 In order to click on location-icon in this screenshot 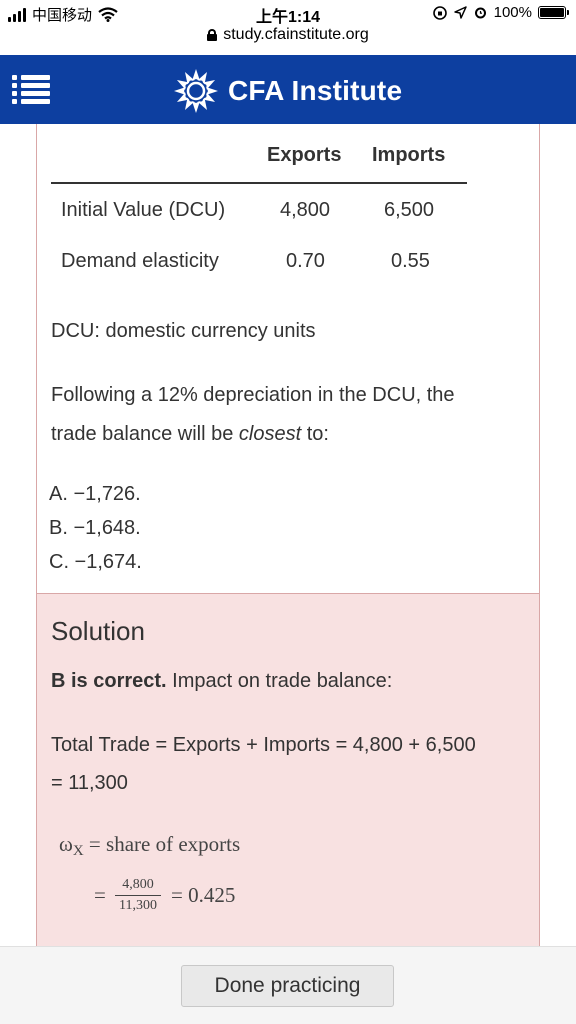, I will do `click(460, 12)`.